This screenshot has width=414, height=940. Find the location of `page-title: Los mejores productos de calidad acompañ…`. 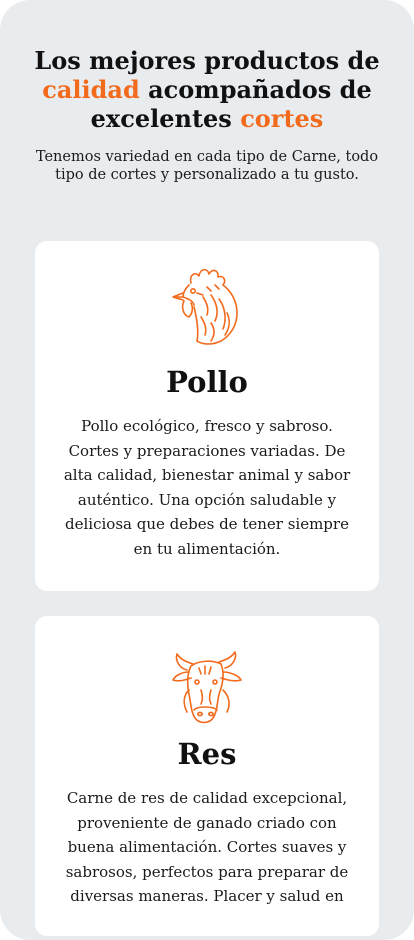

page-title: Los mejores productos de calidad acompañ… is located at coordinates (207, 89).